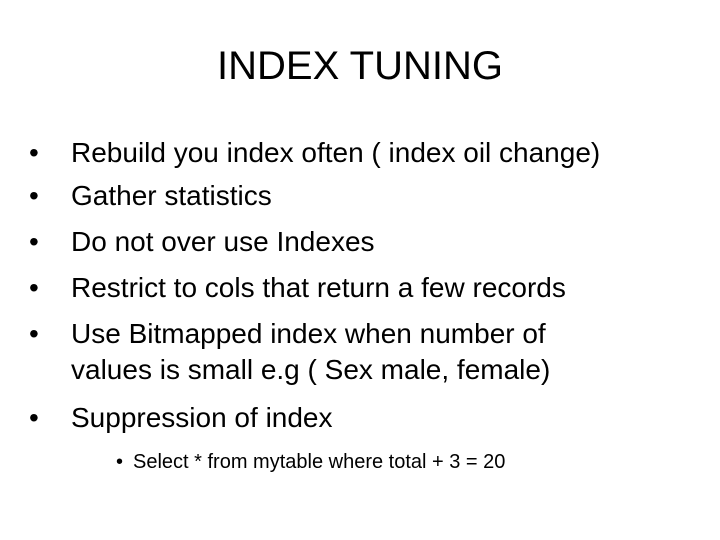  I want to click on bullet-text: Use Bitmapped index when number of, so click(308, 333).